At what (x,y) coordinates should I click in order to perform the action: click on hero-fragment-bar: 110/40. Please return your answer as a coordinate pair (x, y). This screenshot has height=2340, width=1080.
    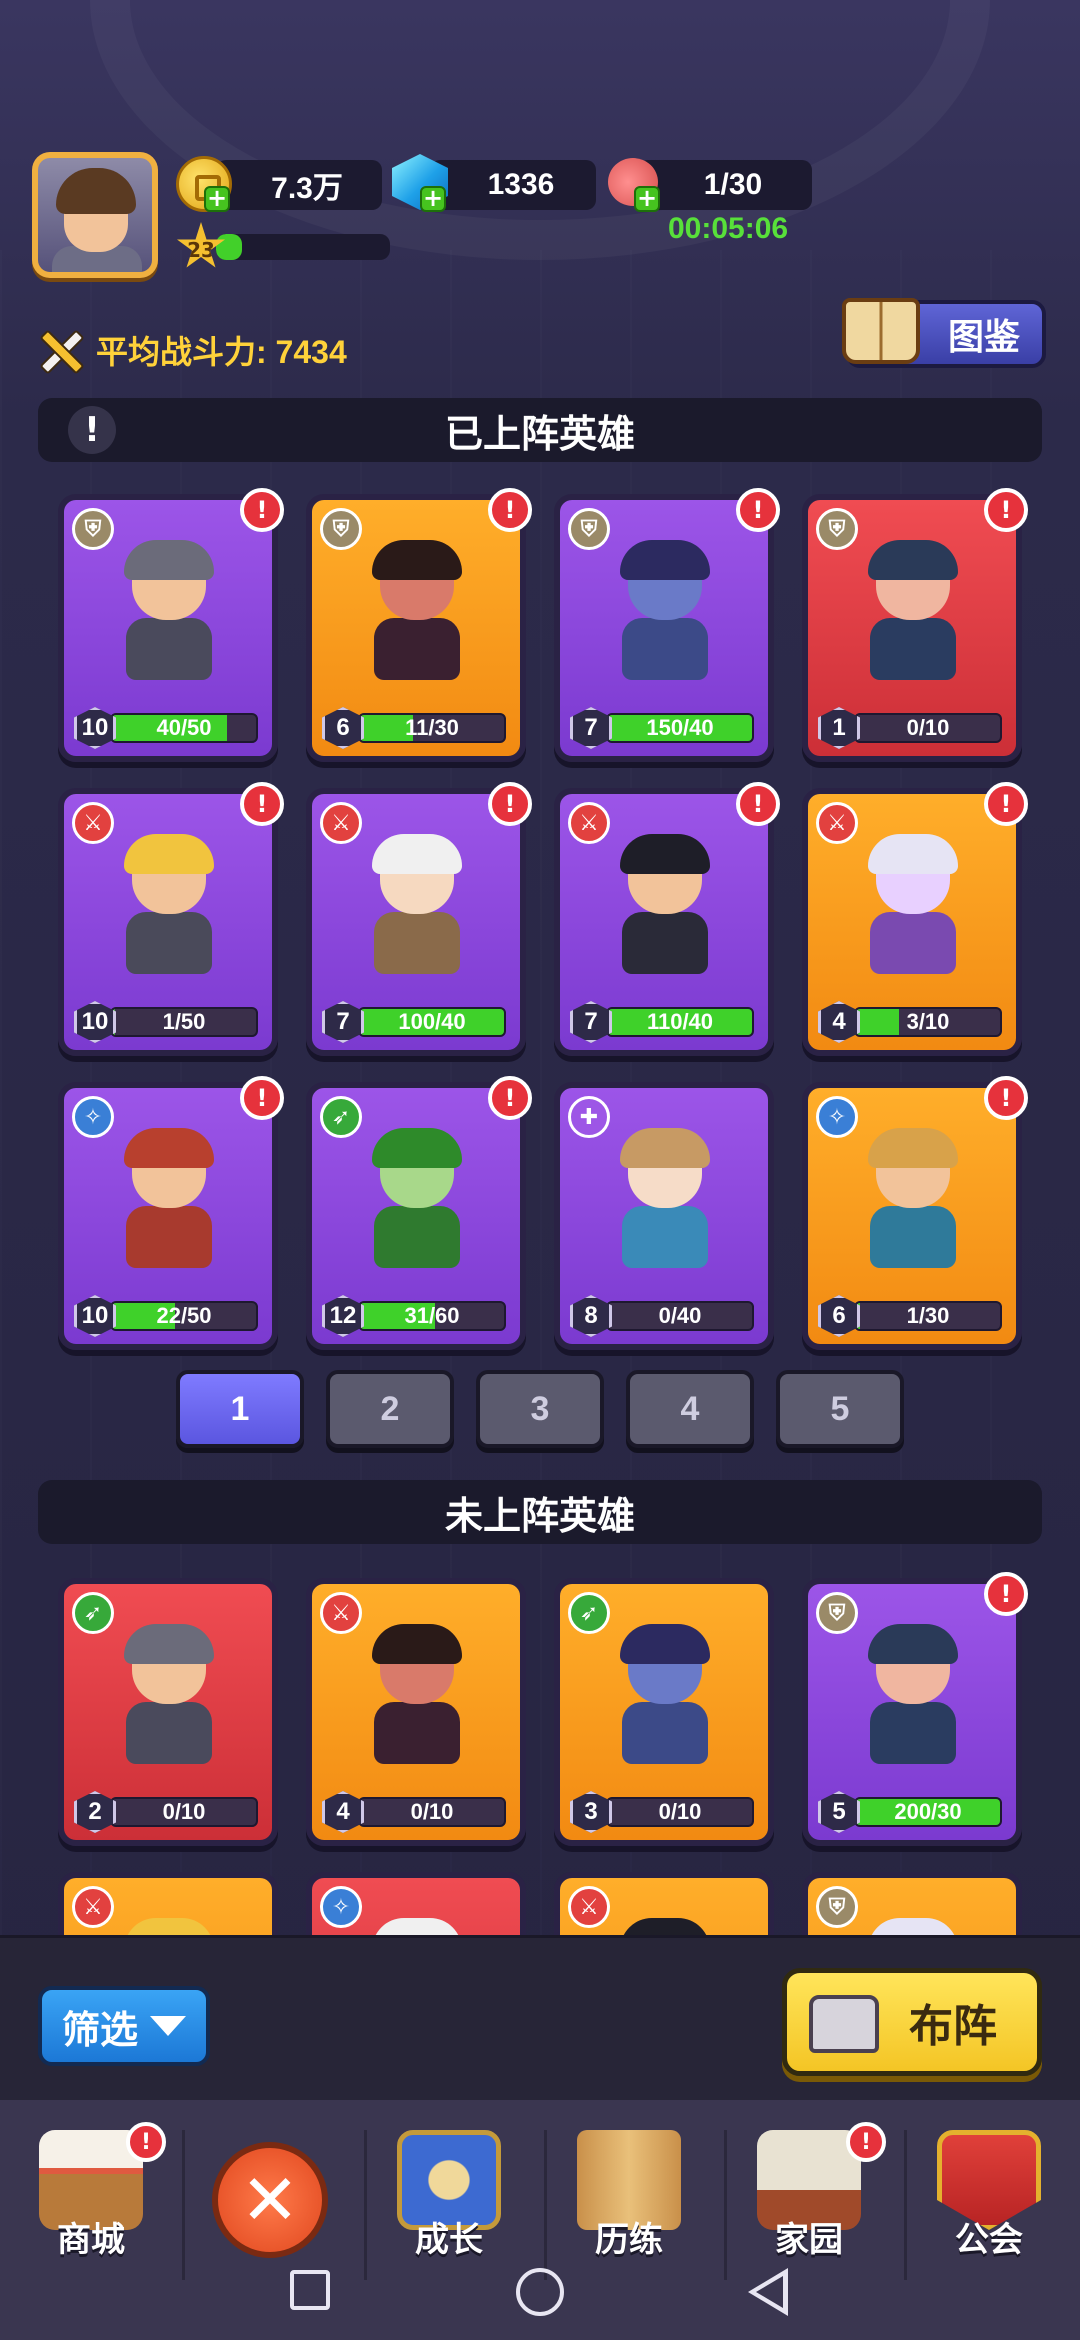
    Looking at the image, I should click on (680, 1022).